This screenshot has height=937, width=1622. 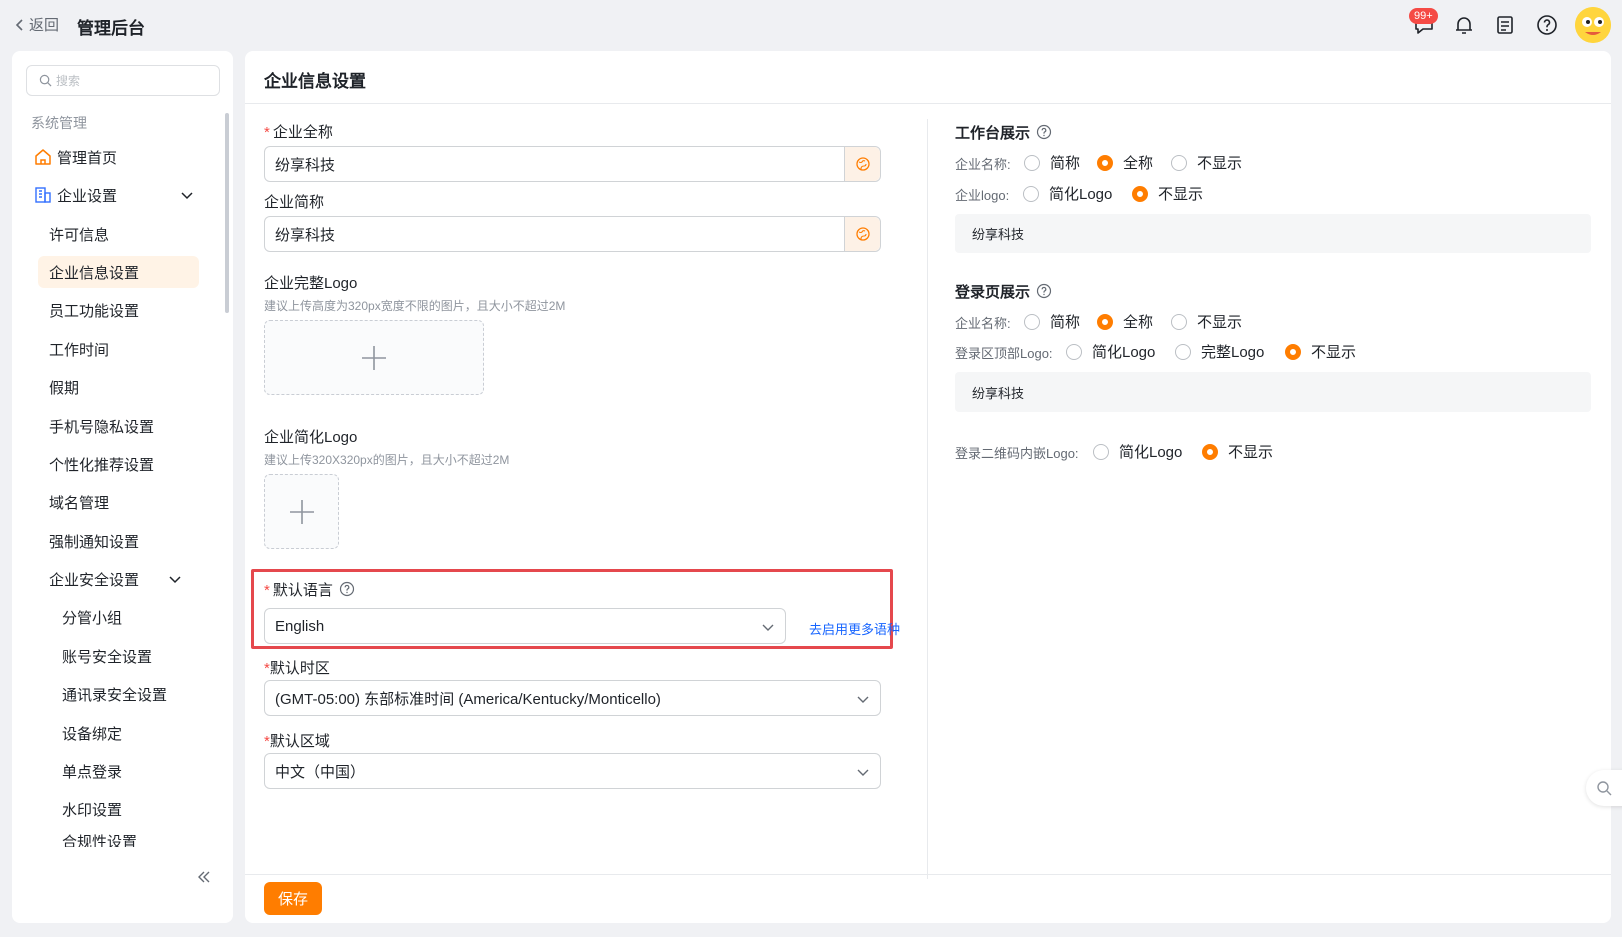 What do you see at coordinates (293, 898) in the screenshot?
I see `save-button: 保存` at bounding box center [293, 898].